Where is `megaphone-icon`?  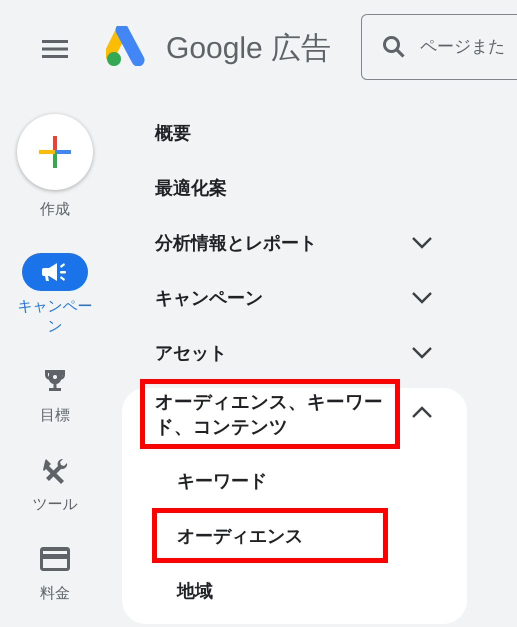
megaphone-icon is located at coordinates (55, 272).